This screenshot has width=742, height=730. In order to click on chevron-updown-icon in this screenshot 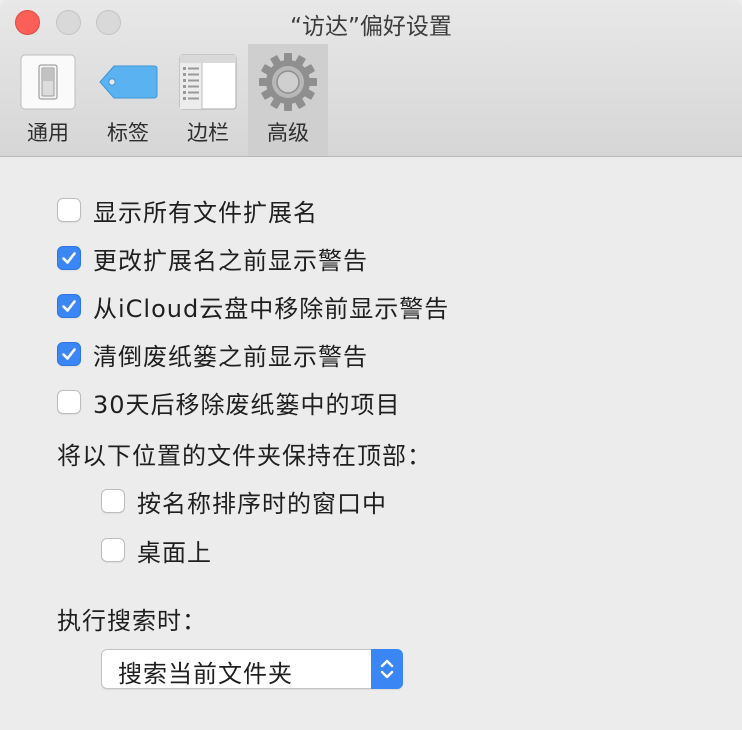, I will do `click(387, 669)`.